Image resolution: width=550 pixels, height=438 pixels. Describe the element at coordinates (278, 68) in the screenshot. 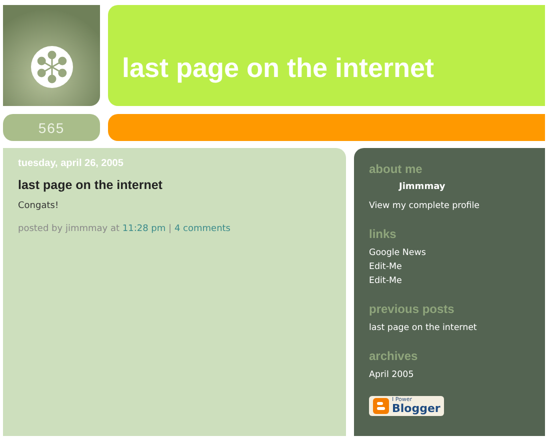

I see `blog-title: last page on the internet` at that location.